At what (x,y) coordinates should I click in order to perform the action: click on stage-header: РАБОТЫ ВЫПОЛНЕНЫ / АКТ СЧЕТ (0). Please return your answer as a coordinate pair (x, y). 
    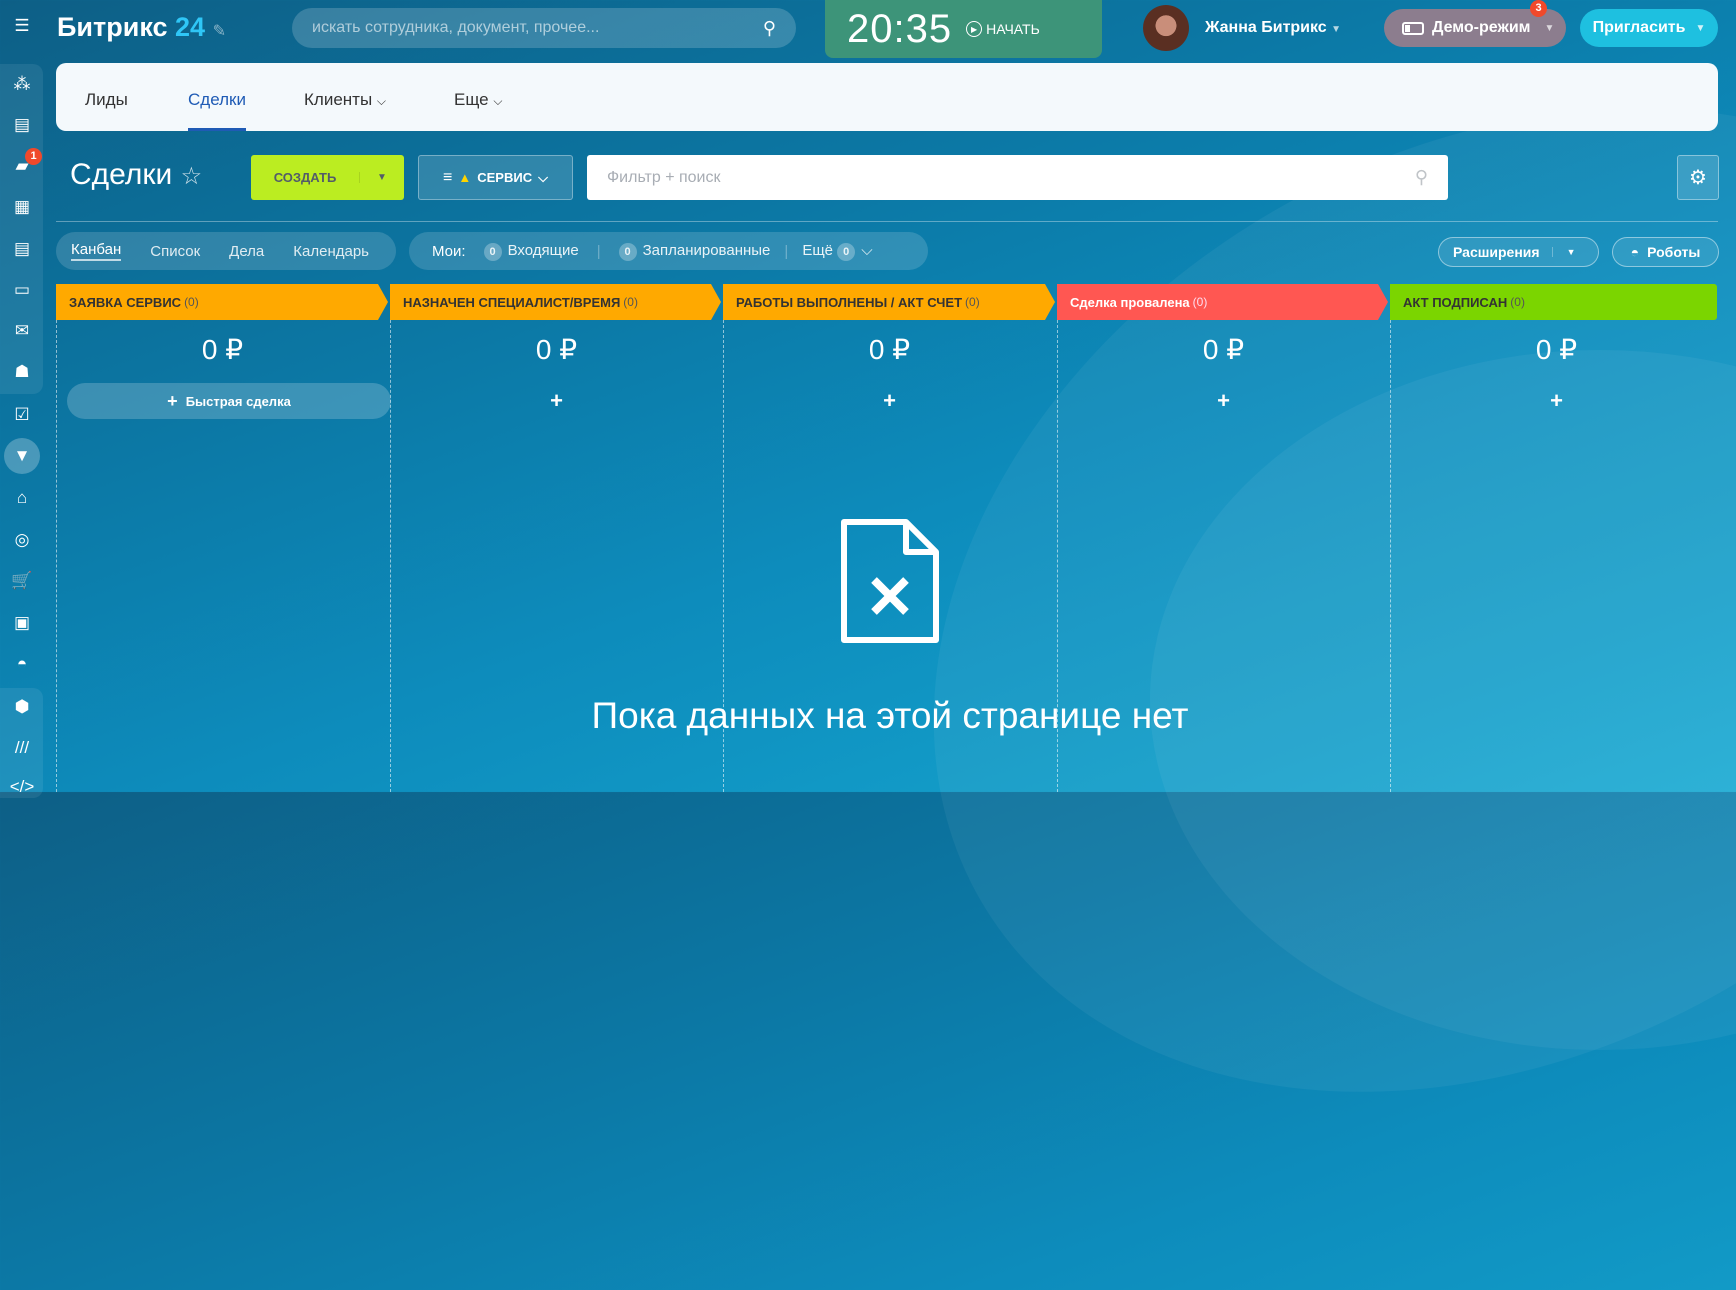
    Looking at the image, I should click on (889, 302).